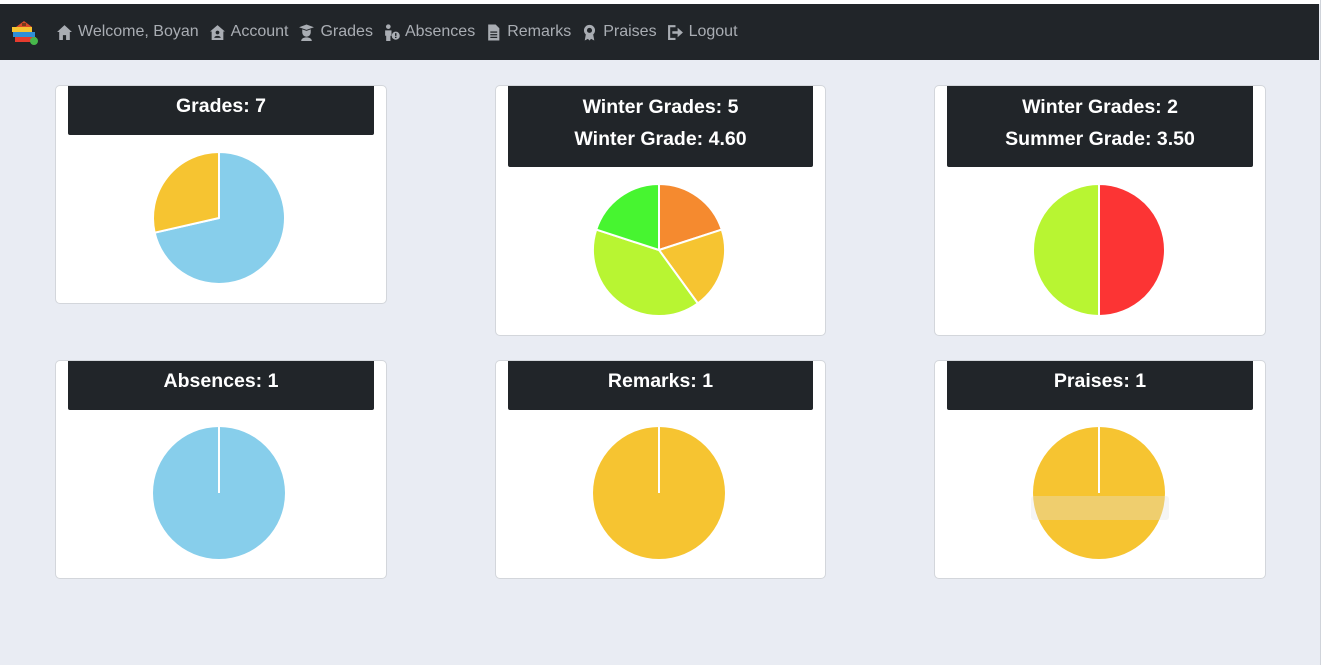 The width and height of the screenshot is (1328, 665). I want to click on account-house-icon, so click(217, 32).